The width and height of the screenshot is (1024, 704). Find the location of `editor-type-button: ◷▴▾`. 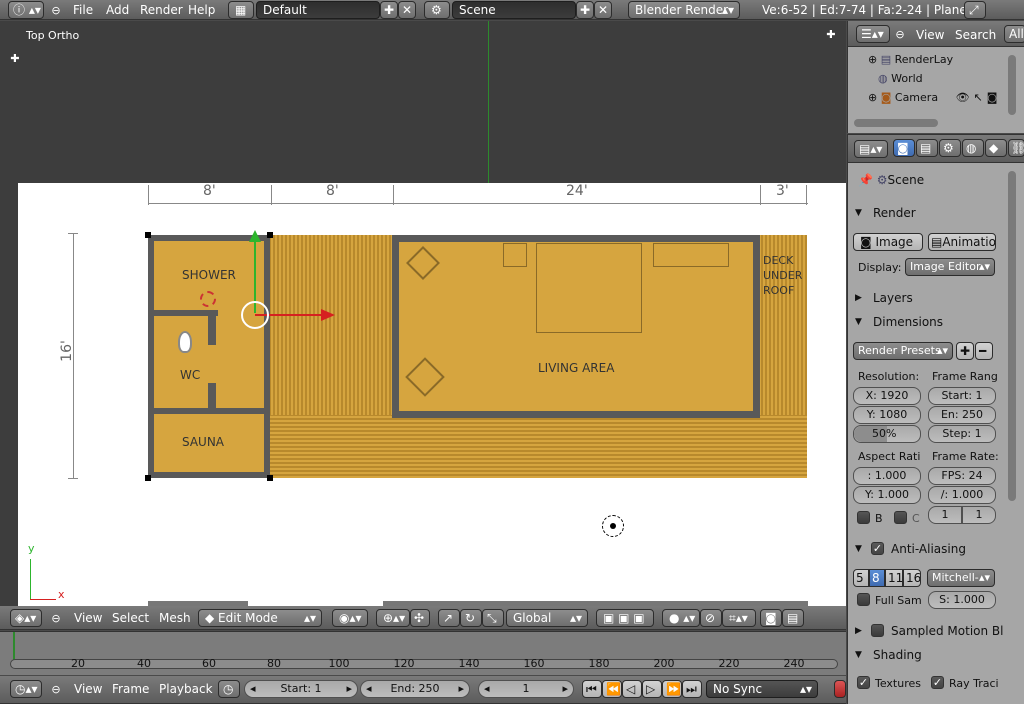

editor-type-button: ◷▴▾ is located at coordinates (26, 689).